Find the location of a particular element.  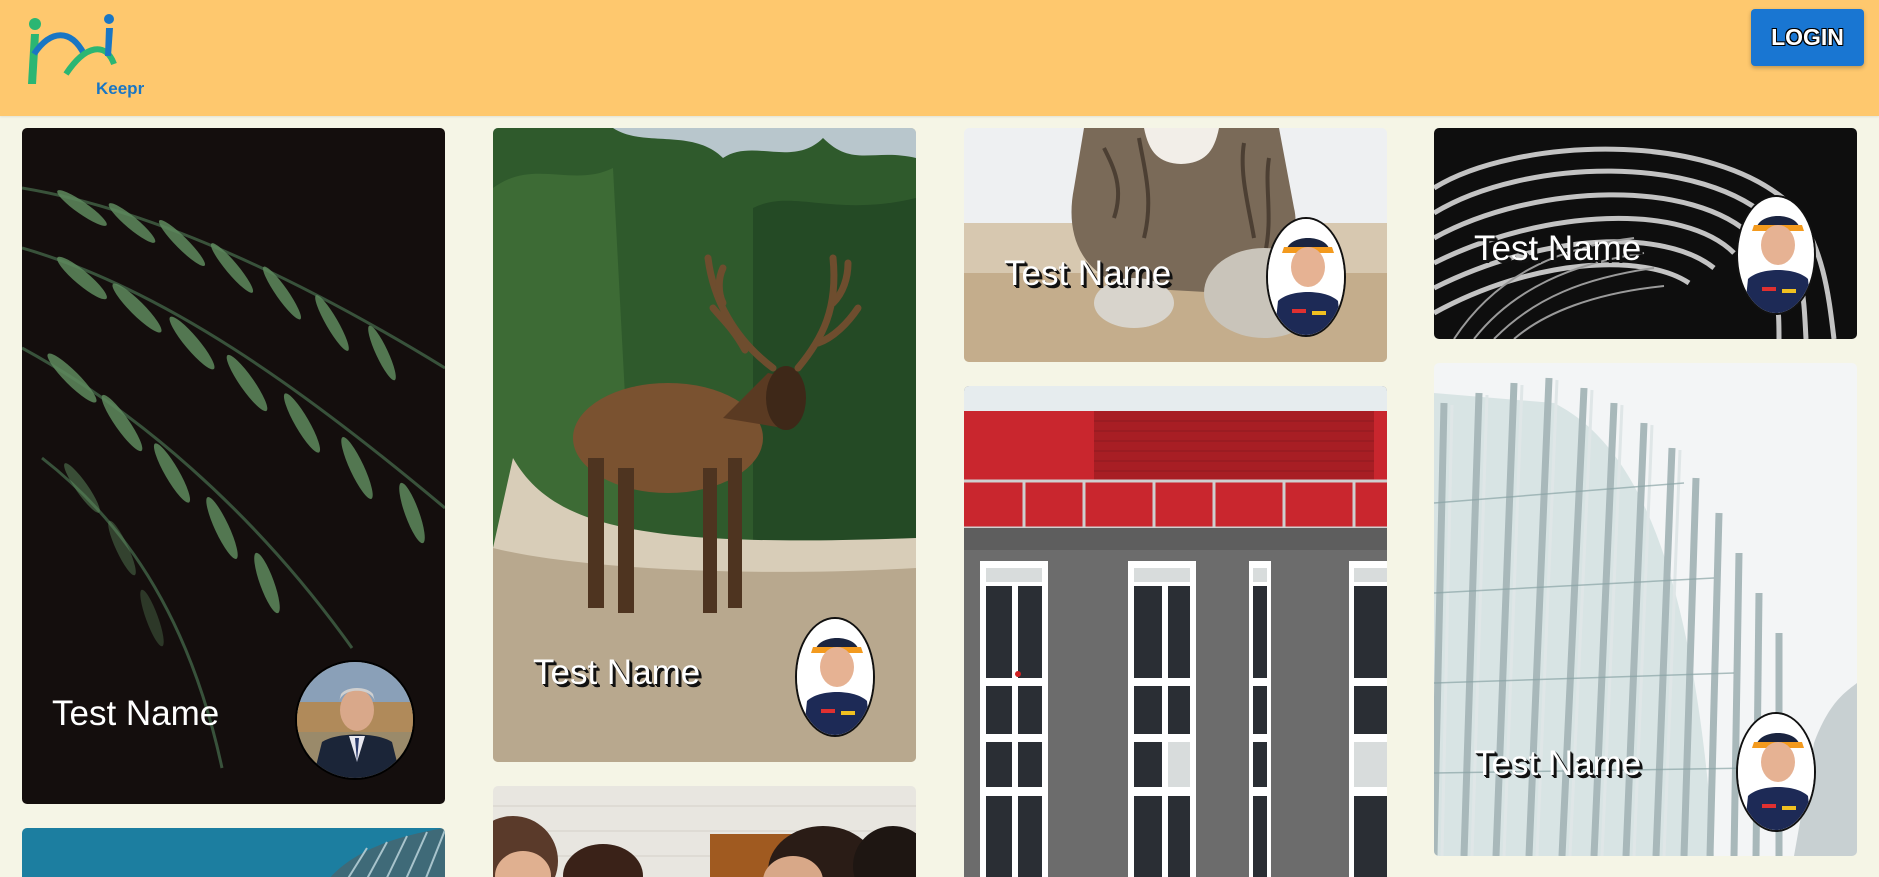

keepr-logo: Keepr is located at coordinates (85, 56).